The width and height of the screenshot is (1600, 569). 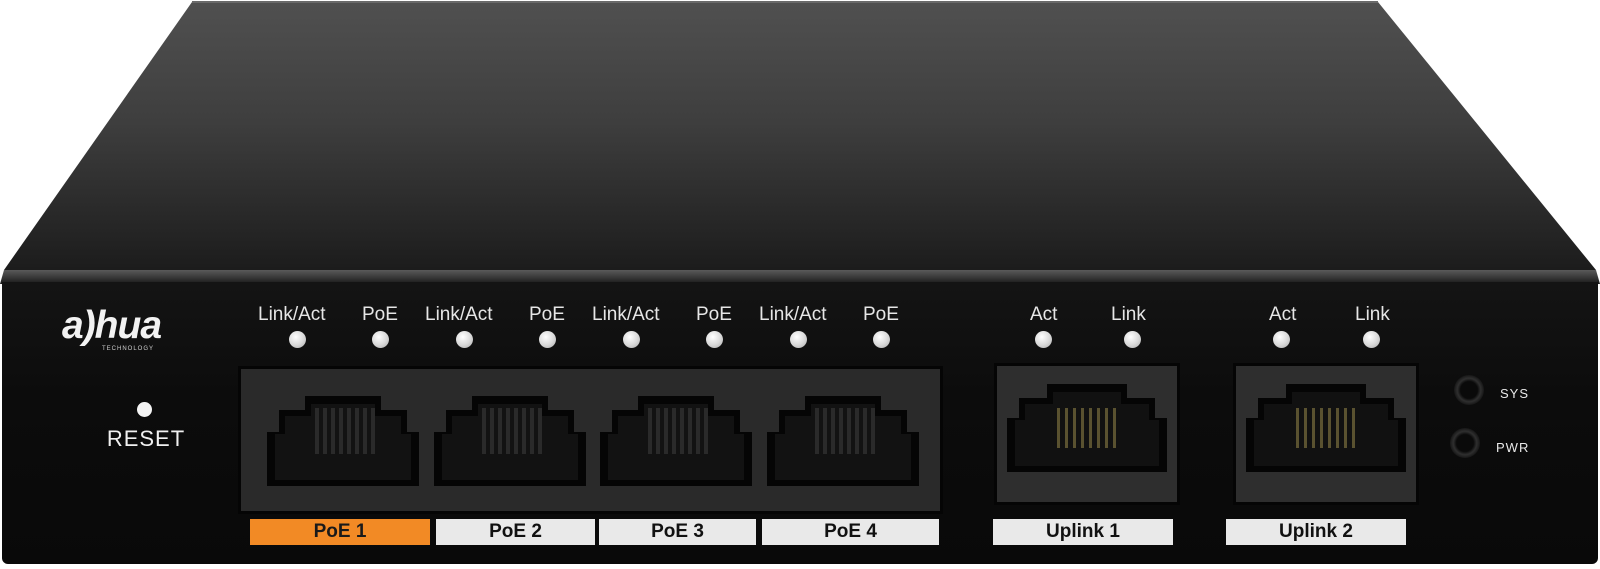 I want to click on port-label-poe-4: PoE 4, so click(x=850, y=532).